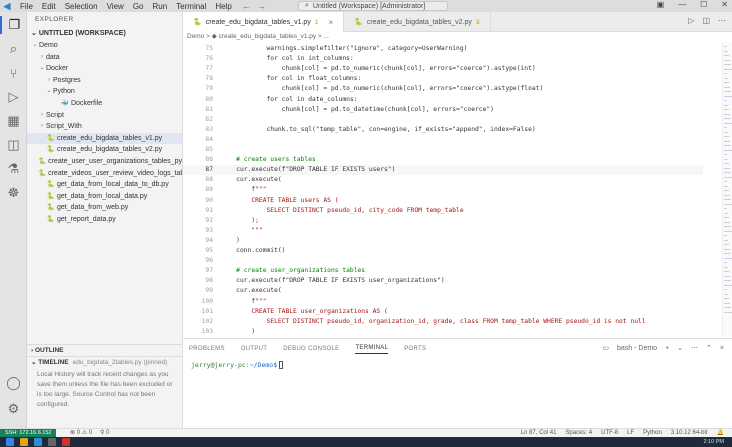  What do you see at coordinates (373, 6) in the screenshot?
I see `command-center-search: ⌕ Untitled (Workspace) [Administrator]` at bounding box center [373, 6].